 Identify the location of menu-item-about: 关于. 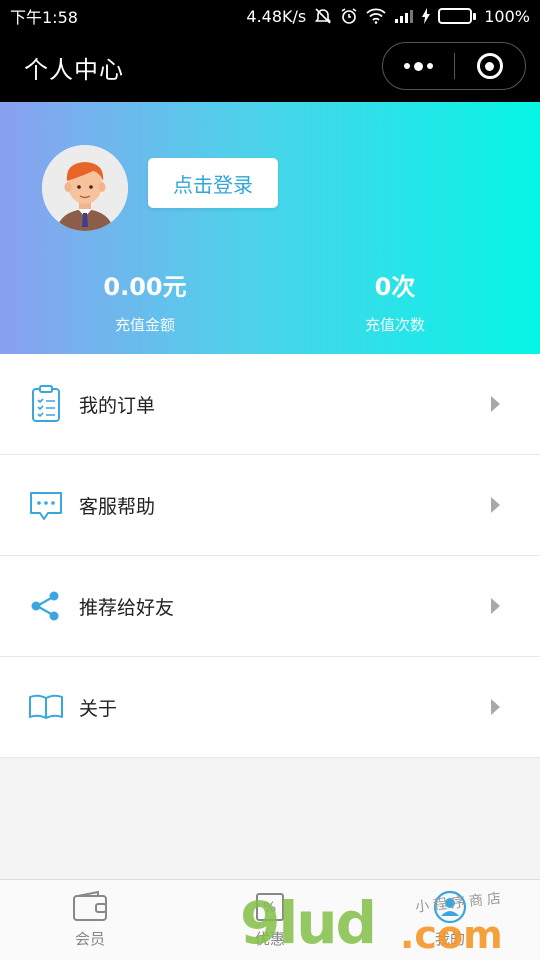
(270, 707).